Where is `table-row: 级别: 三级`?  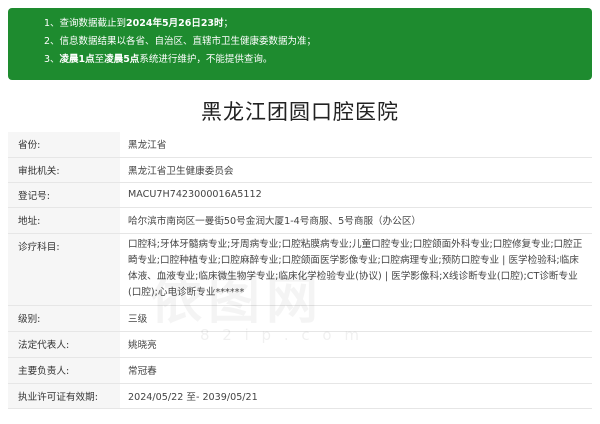
table-row: 级别: 三级 is located at coordinates (300, 318).